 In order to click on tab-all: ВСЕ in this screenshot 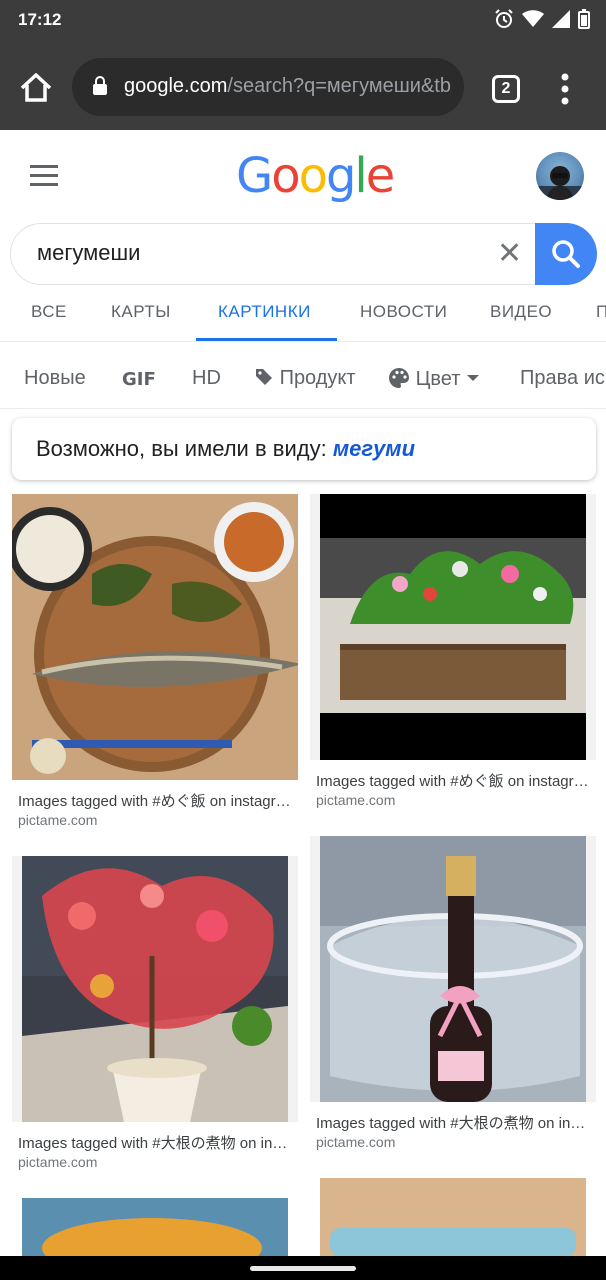, I will do `click(49, 312)`.